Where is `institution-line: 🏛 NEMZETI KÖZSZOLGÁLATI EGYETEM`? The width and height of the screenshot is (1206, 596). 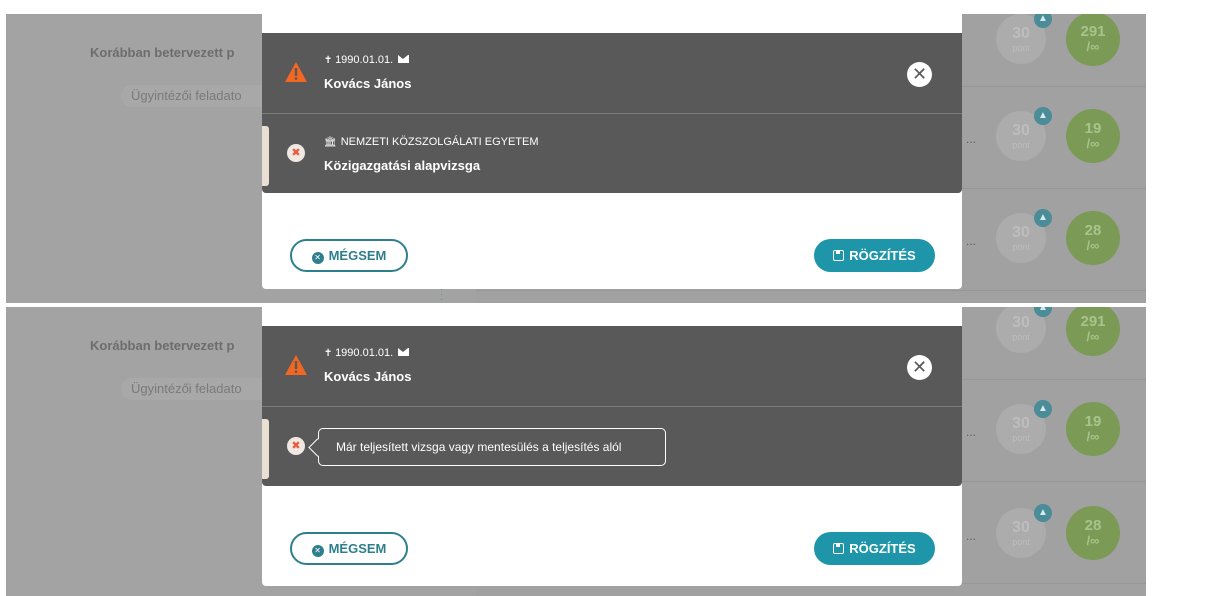
institution-line: 🏛 NEMZETI KÖZSZOLGÁLATI EGYETEM is located at coordinates (431, 142).